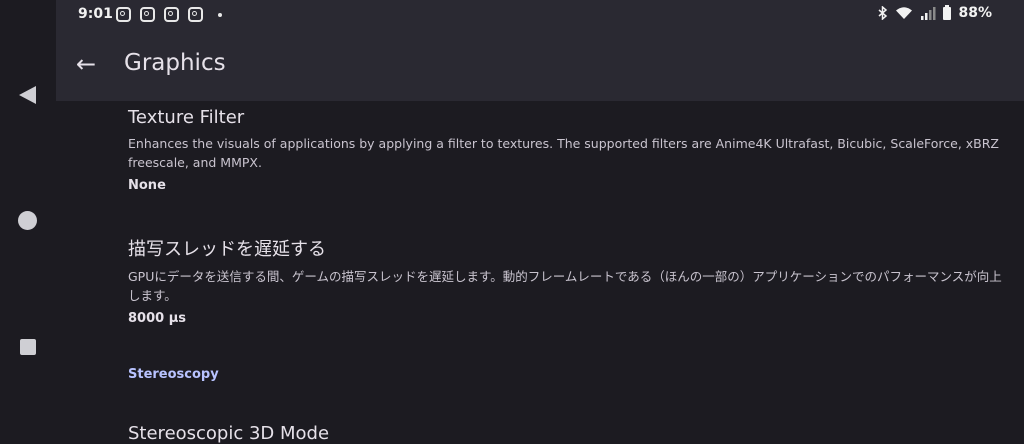  What do you see at coordinates (883, 13) in the screenshot?
I see `bluetooth-icon` at bounding box center [883, 13].